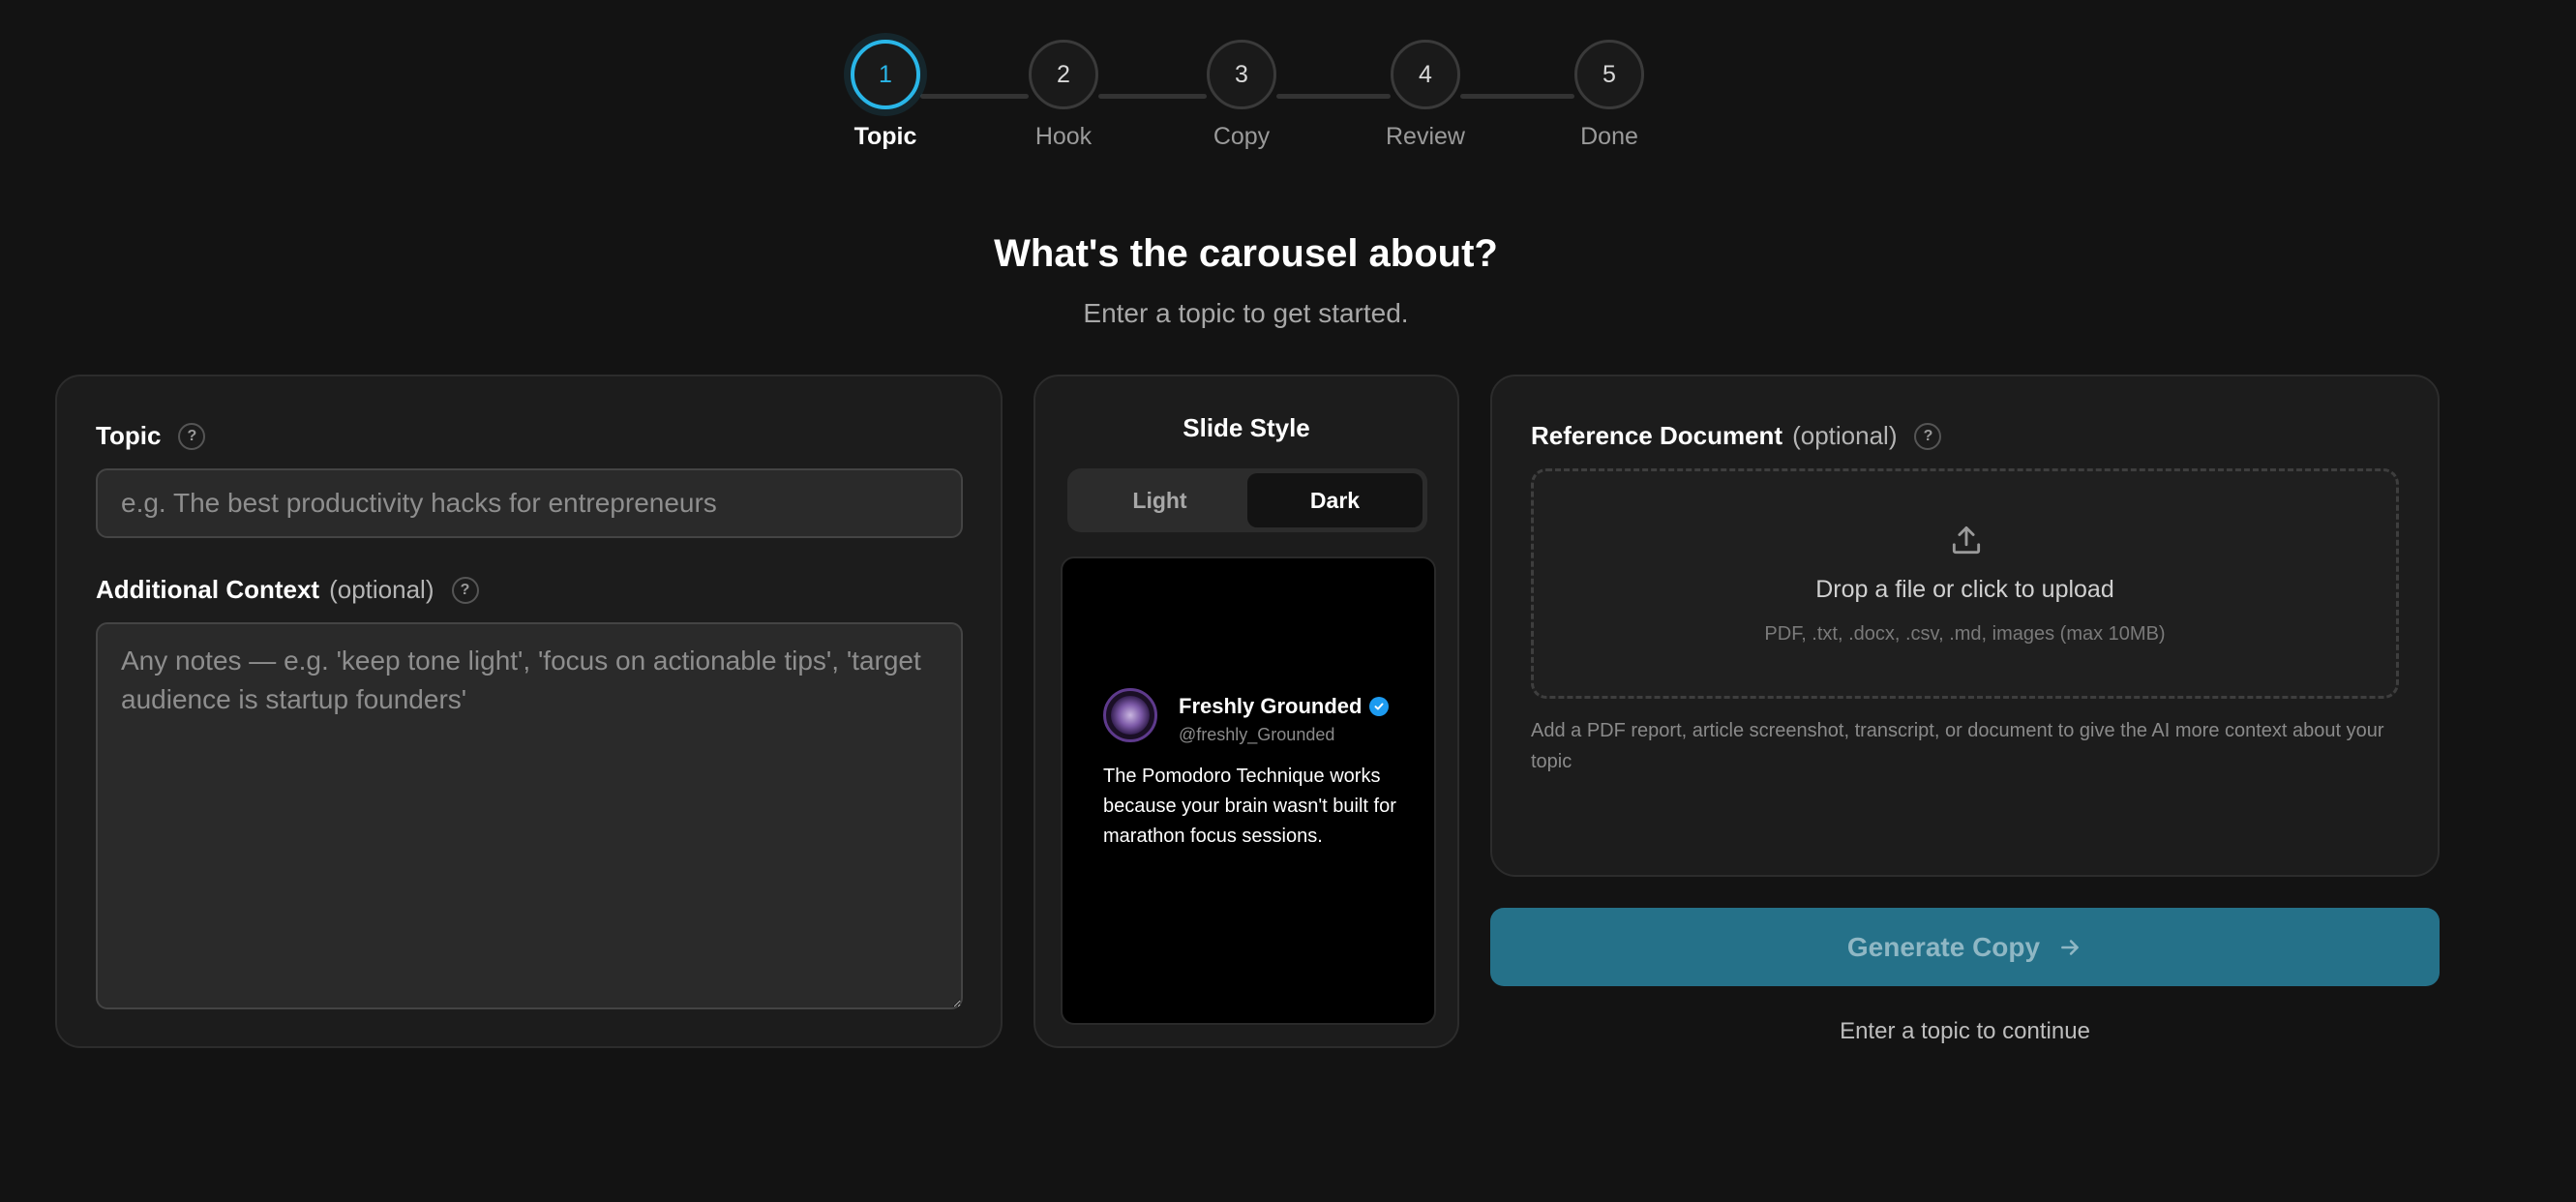  Describe the element at coordinates (1966, 540) in the screenshot. I see `upload-icon` at that location.